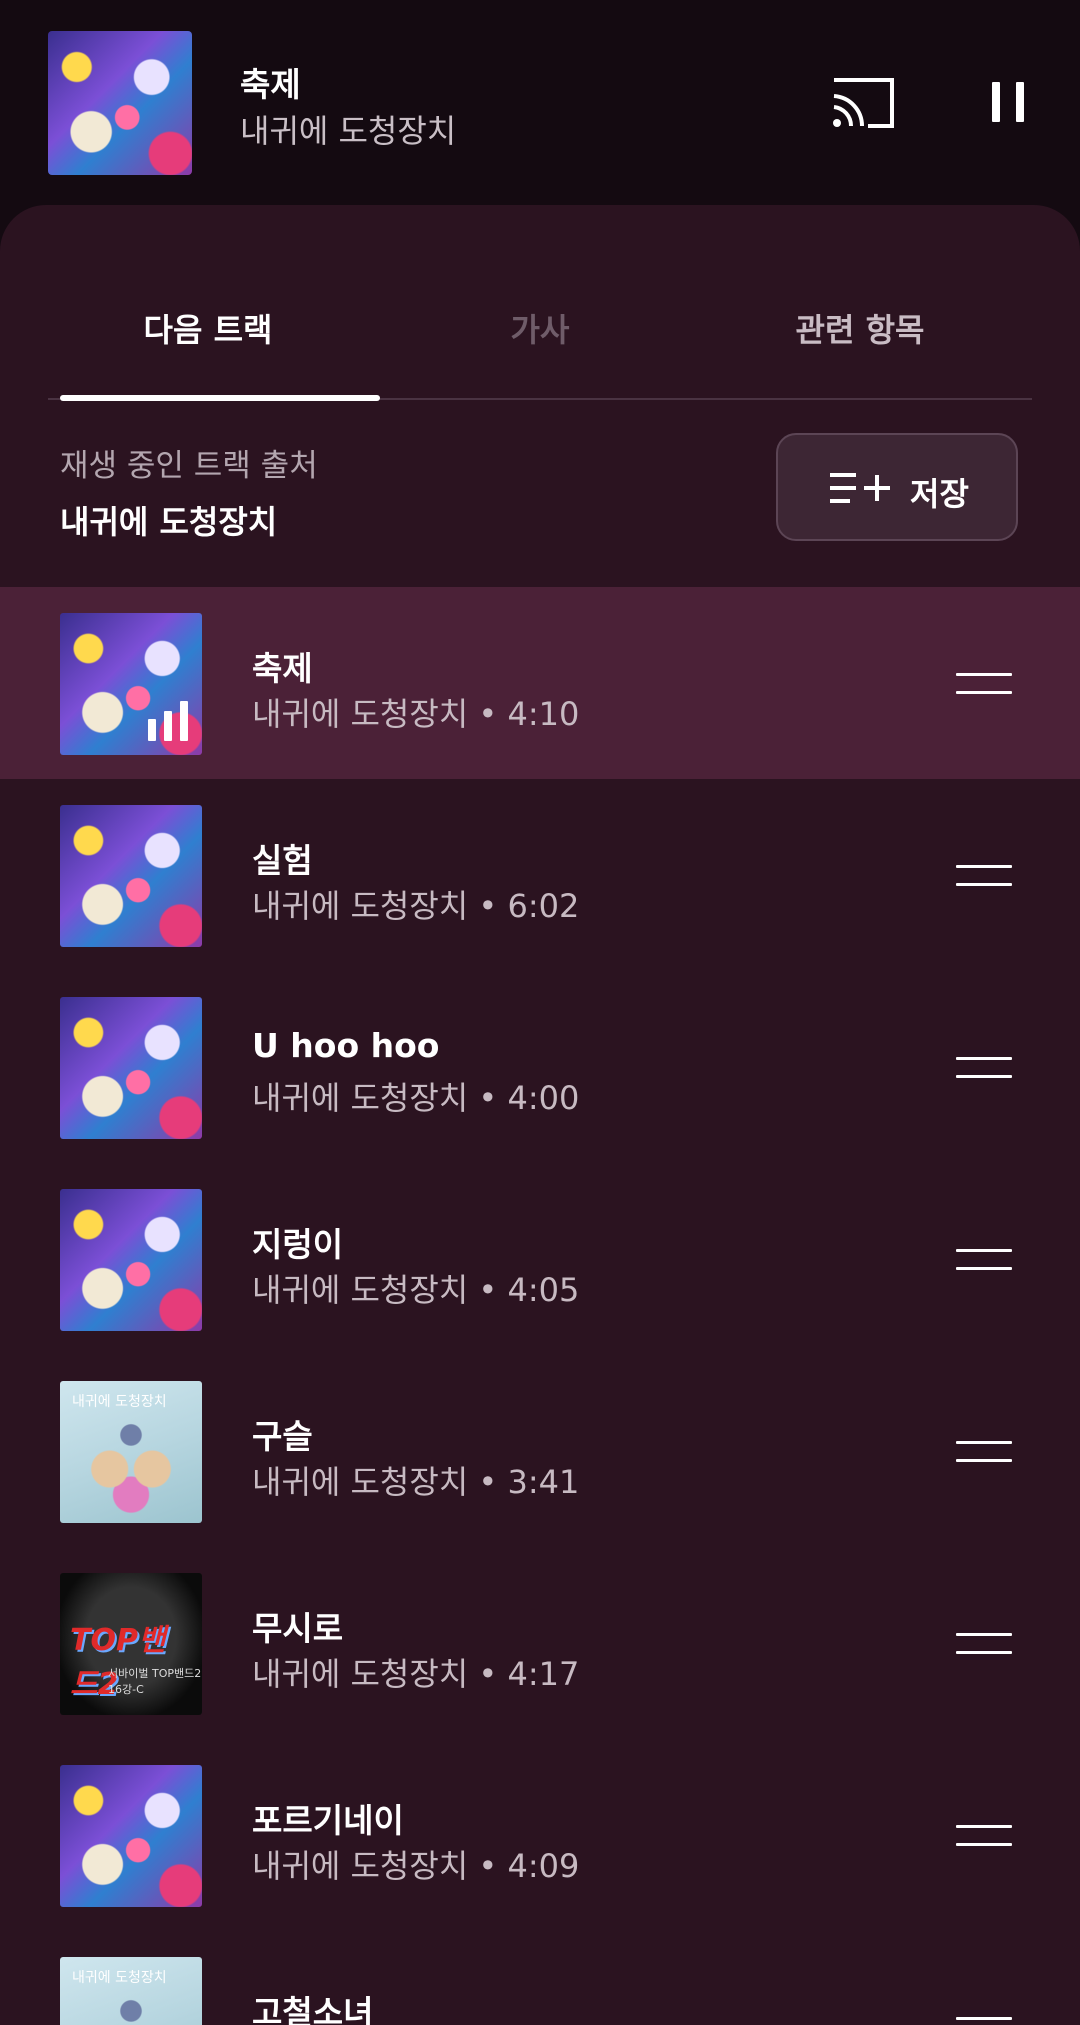 The width and height of the screenshot is (1080, 2025). Describe the element at coordinates (416, 1290) in the screenshot. I see `track-subtitle: 내귀에 도청장치 • 4:05` at that location.